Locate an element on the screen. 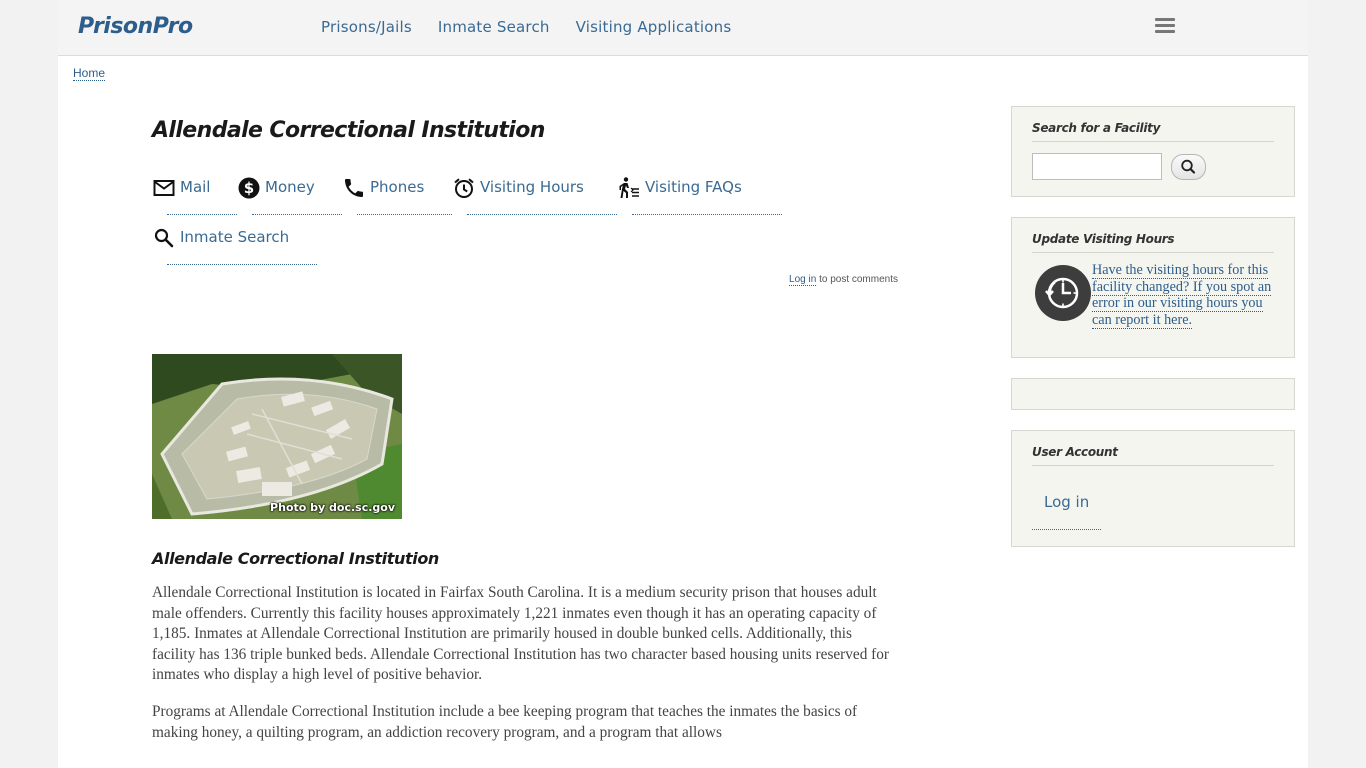 This screenshot has height=768, width=1366. tab-inmate-search: Inmate Search is located at coordinates (235, 246).